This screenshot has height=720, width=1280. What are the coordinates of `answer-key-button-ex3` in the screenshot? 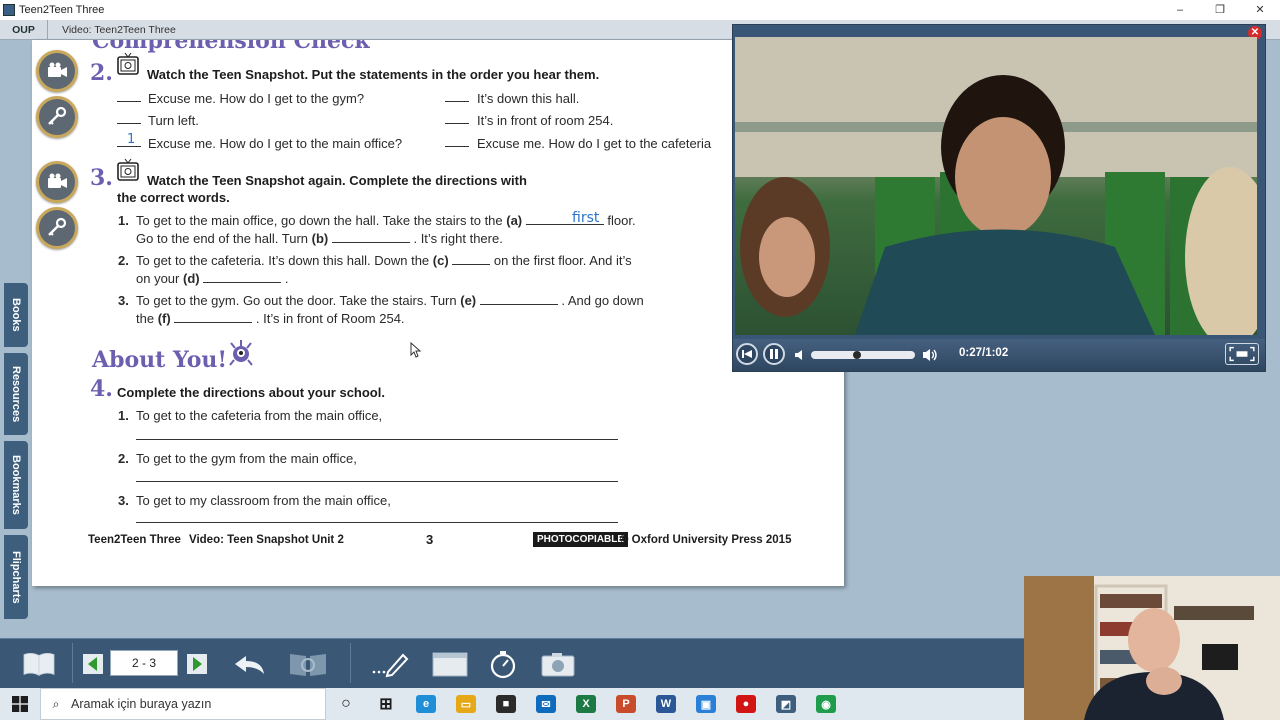 It's located at (57, 228).